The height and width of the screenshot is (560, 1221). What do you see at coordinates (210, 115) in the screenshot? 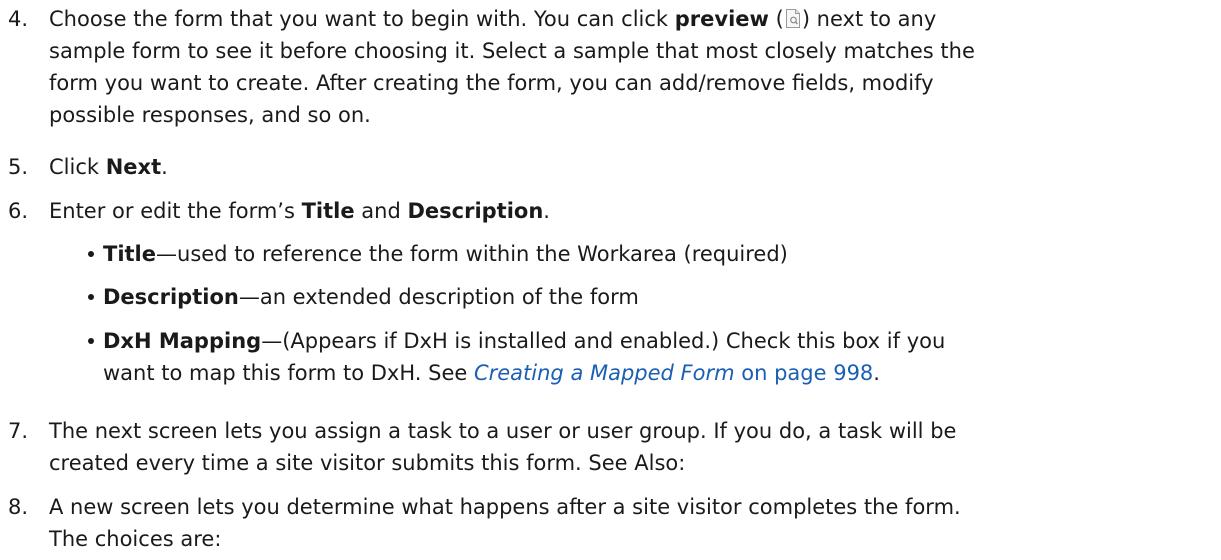
I see `text-line: possible responses, and so on.` at bounding box center [210, 115].